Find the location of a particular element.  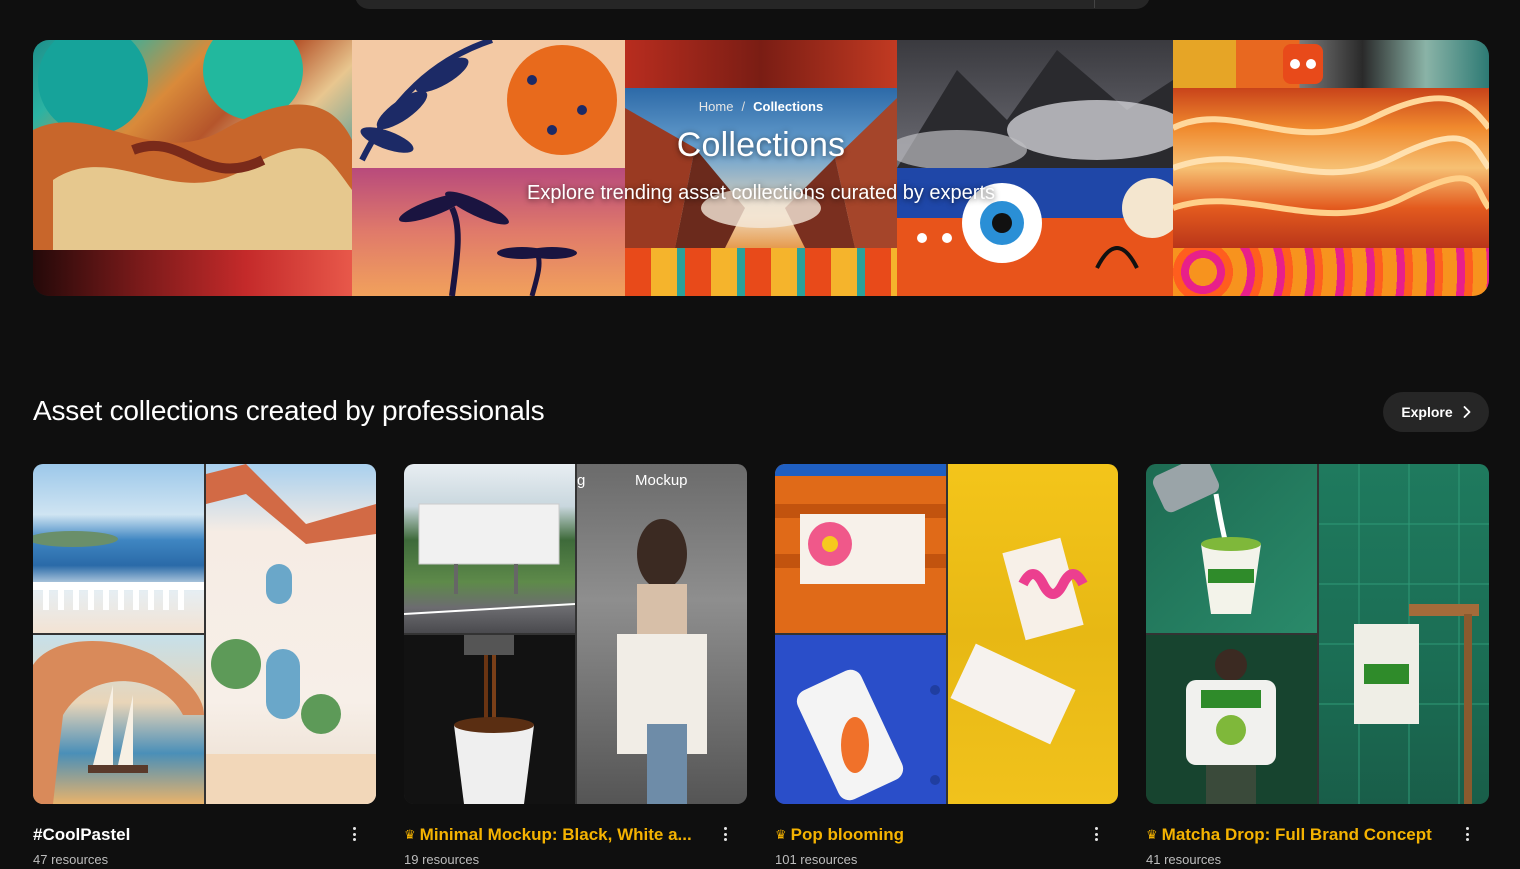

collection-card-pop-blooming: ♛ Pop blooming 101 resources is located at coordinates (946, 665).